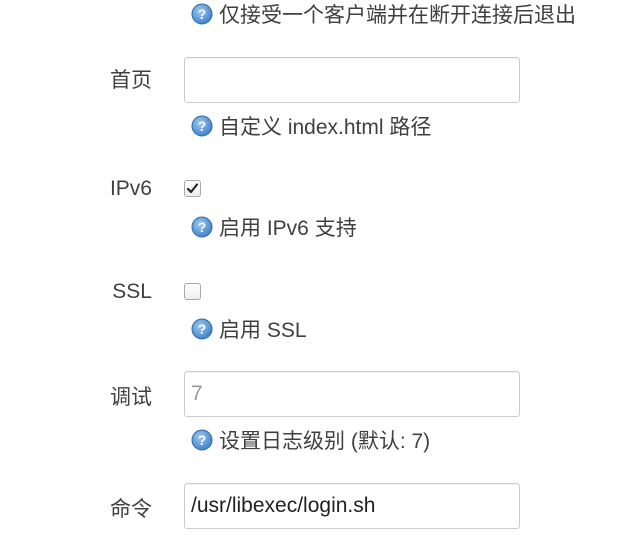 The image size is (622, 544). I want to click on homepage-label: 首页, so click(131, 80).